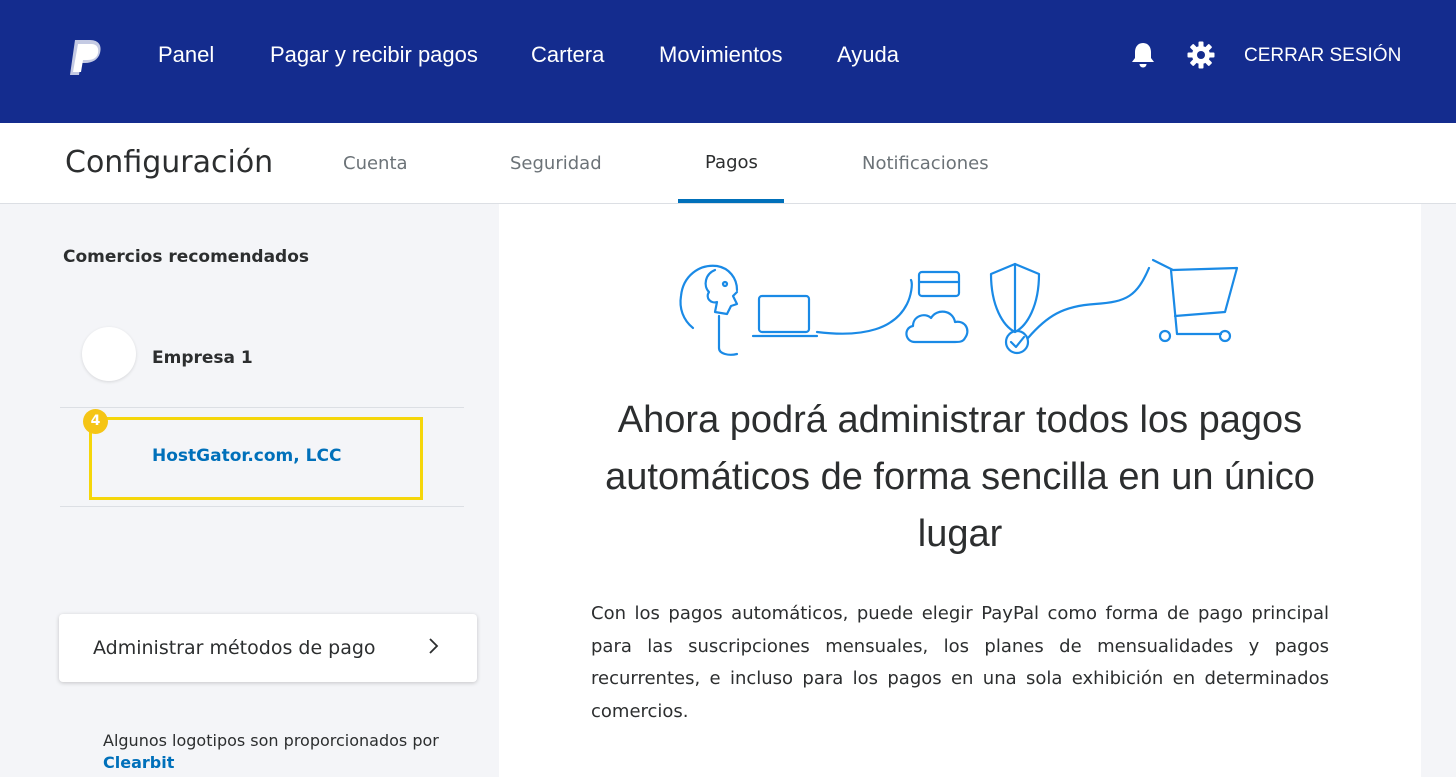 The height and width of the screenshot is (777, 1456). I want to click on nav-link-payments: Pagar y recibir pagos, so click(374, 55).